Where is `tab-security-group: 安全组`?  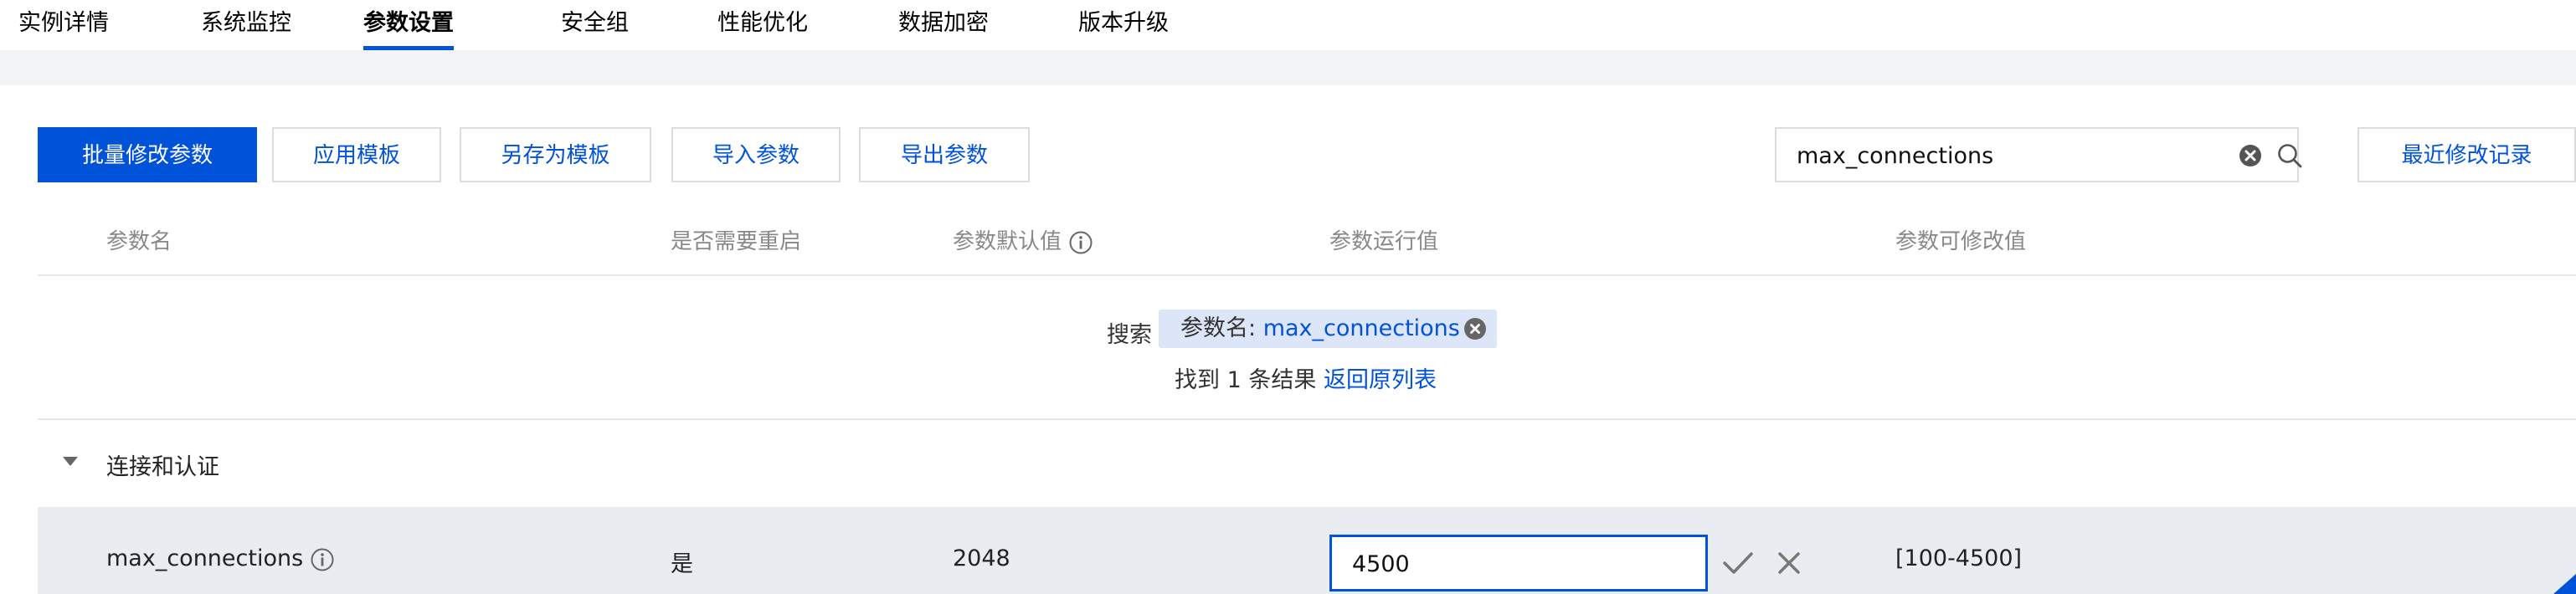 tab-security-group: 安全组 is located at coordinates (595, 28).